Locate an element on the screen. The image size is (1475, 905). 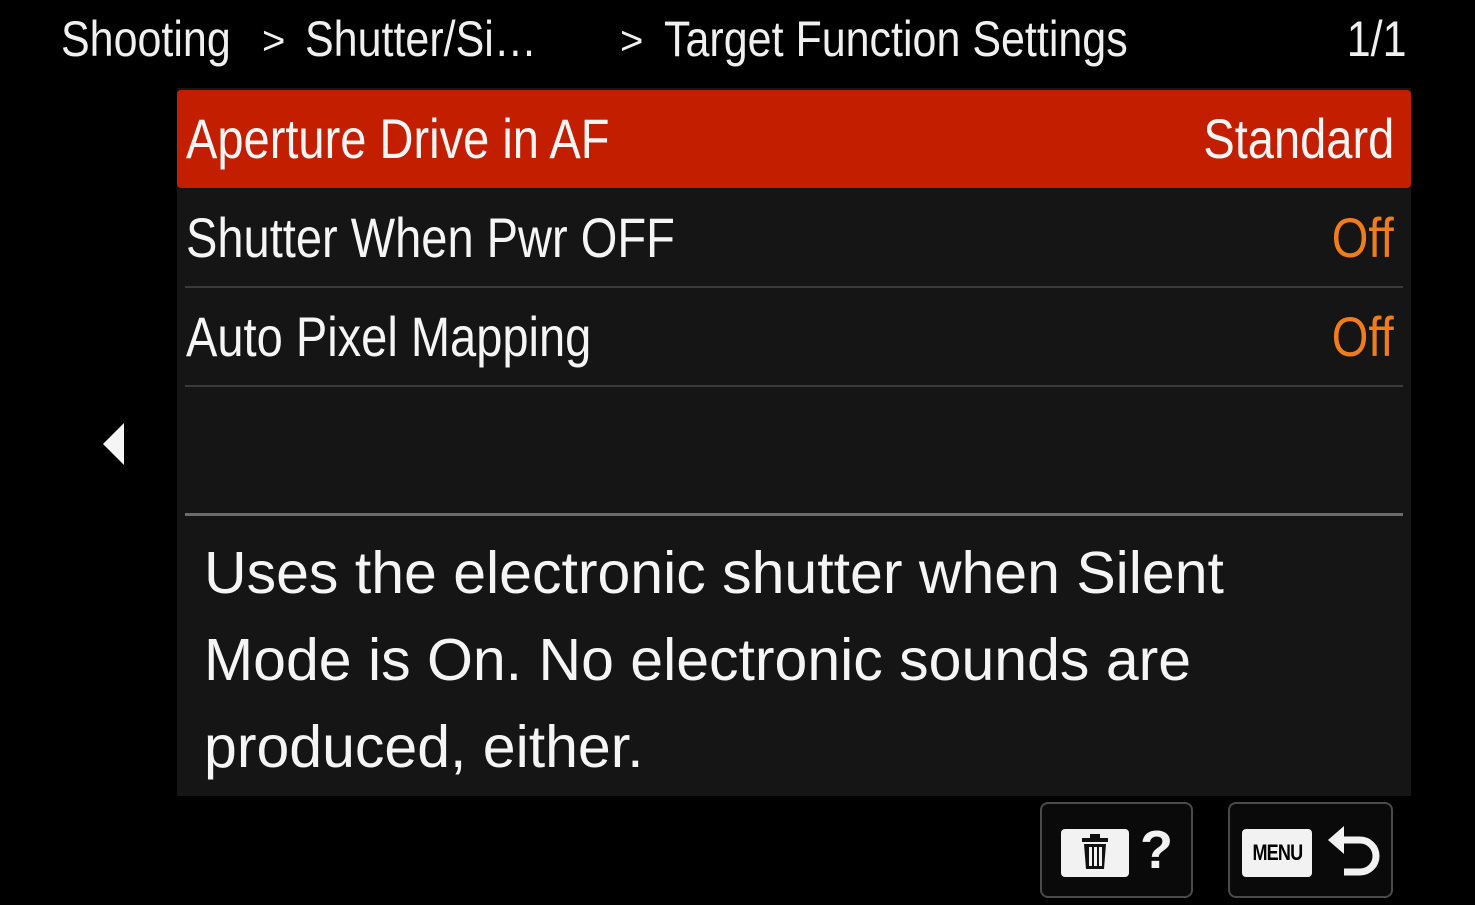
menu-item-auto-pixel-mapping: Auto Pixel Mapping Off is located at coordinates (794, 337).